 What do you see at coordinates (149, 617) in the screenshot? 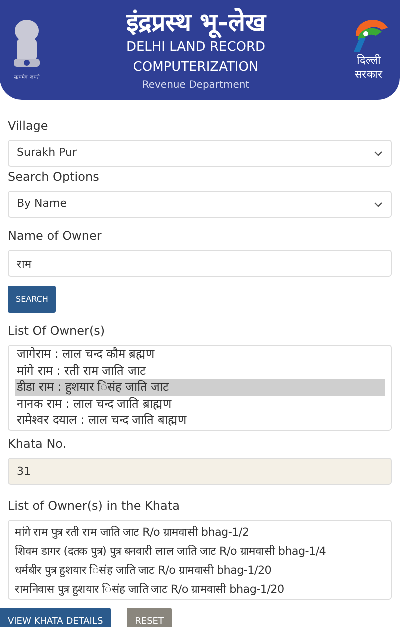
I see `reset-button: RESET` at bounding box center [149, 617].